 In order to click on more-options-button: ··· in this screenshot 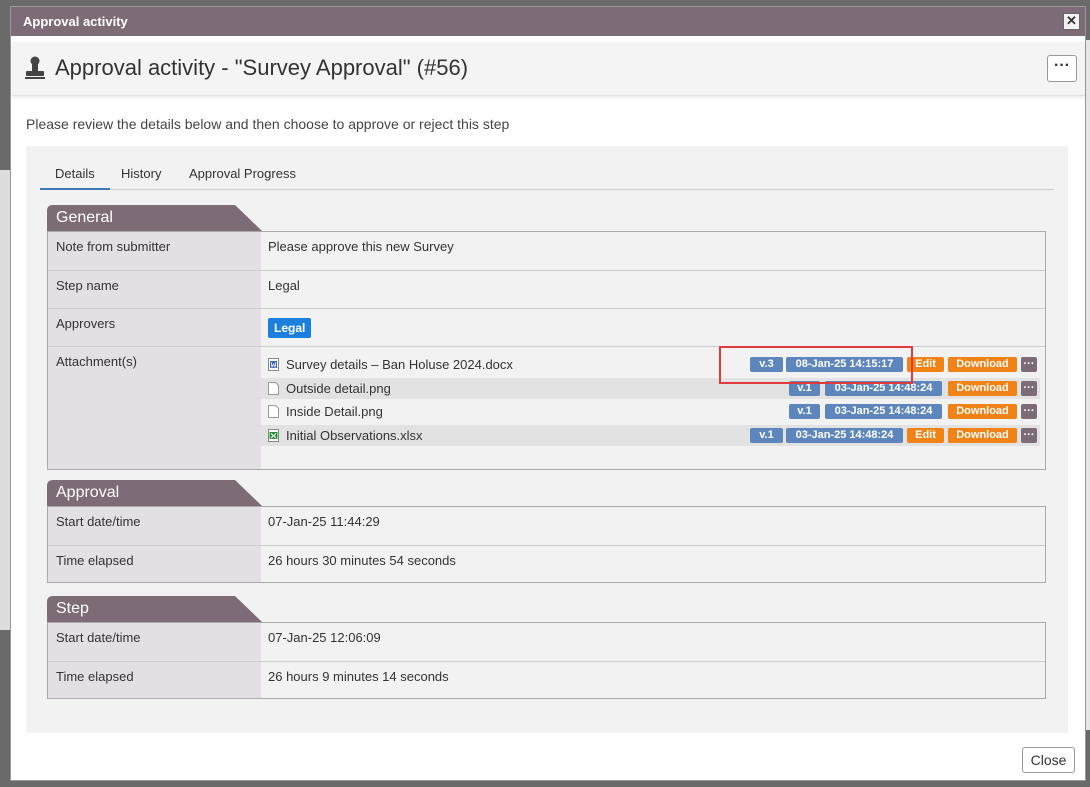, I will do `click(1062, 68)`.